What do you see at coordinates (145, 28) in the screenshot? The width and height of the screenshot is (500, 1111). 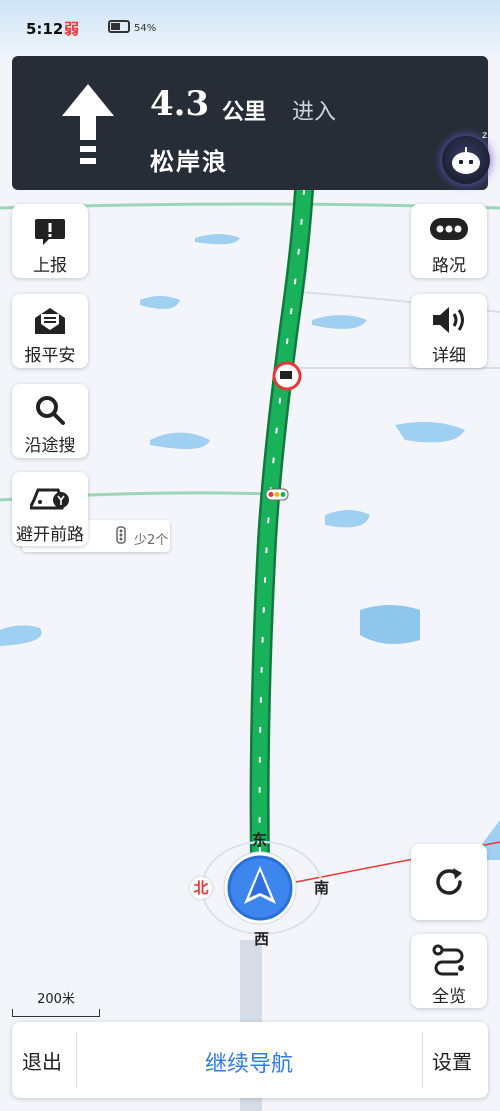 I see `battery-percent: 54%` at bounding box center [145, 28].